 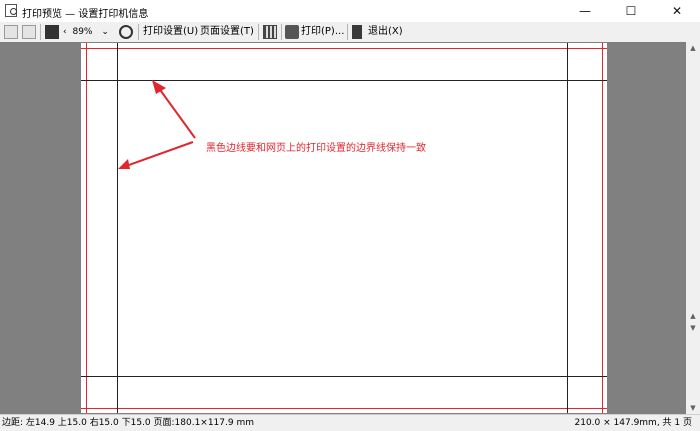 What do you see at coordinates (292, 32) in the screenshot?
I see `printer-icon` at bounding box center [292, 32].